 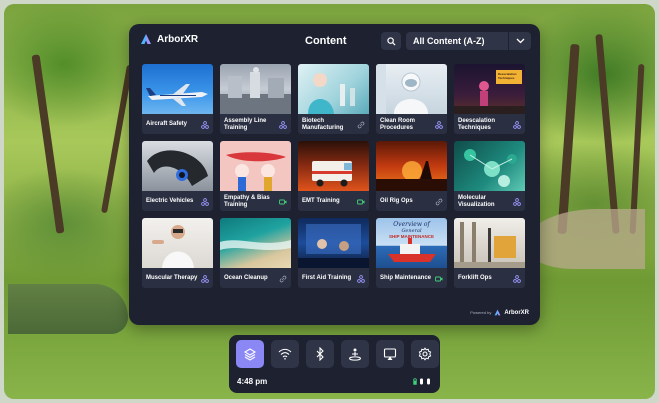 What do you see at coordinates (477, 124) in the screenshot?
I see `content-title: Deescalation Techniques` at bounding box center [477, 124].